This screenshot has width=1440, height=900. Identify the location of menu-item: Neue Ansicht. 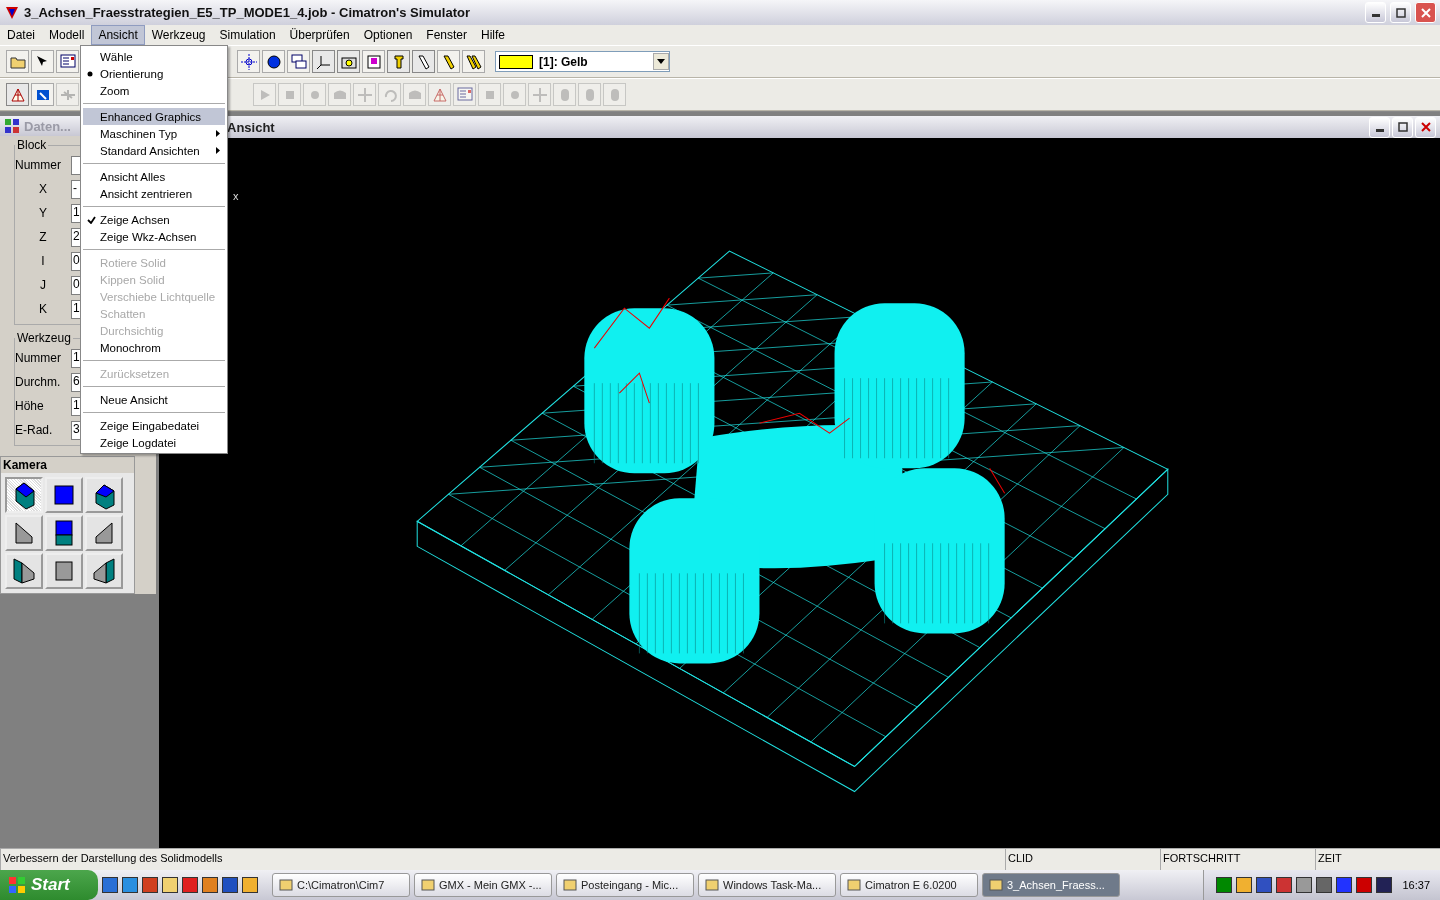
(154, 399).